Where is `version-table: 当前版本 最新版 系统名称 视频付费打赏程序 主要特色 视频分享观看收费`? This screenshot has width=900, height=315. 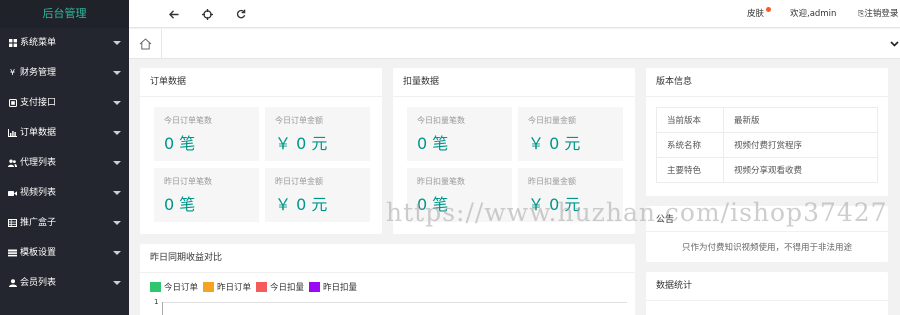
version-table: 当前版本 最新版 系统名称 视频付费打赏程序 主要特色 视频分享观看收费 is located at coordinates (767, 145).